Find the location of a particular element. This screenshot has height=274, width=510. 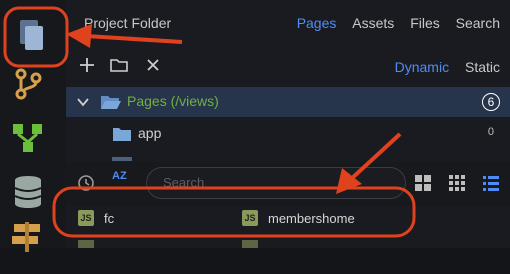

sidebar-rail is located at coordinates (33, 126).